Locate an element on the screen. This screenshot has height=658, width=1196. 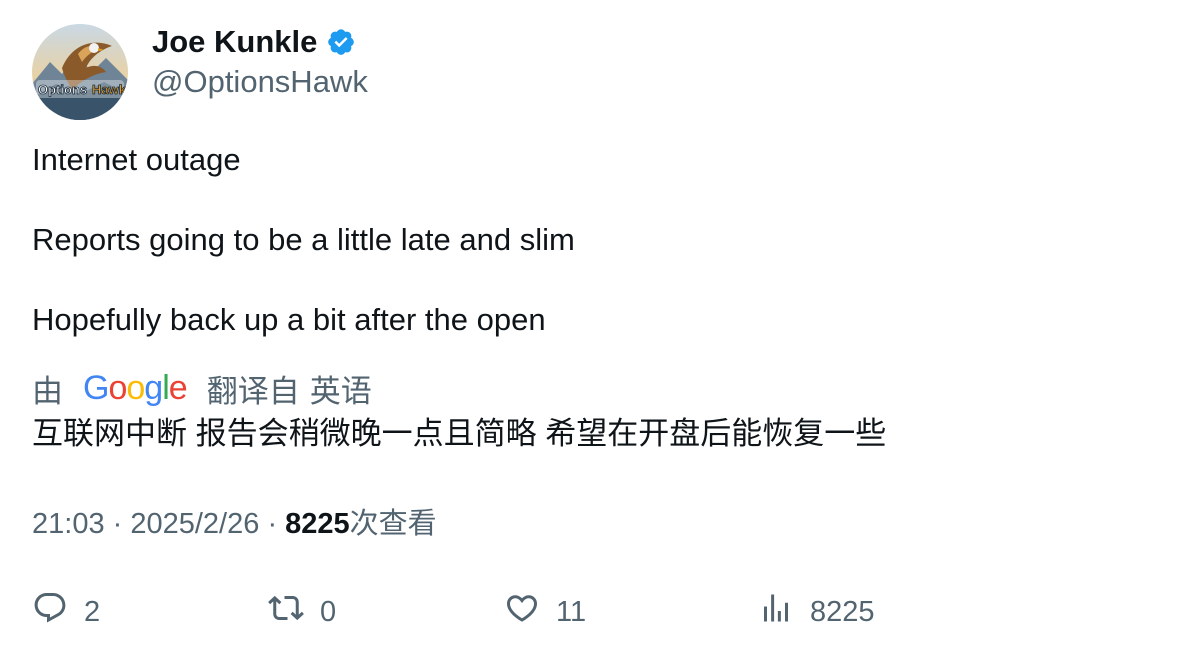
translate-language: 英语 is located at coordinates (340, 391).